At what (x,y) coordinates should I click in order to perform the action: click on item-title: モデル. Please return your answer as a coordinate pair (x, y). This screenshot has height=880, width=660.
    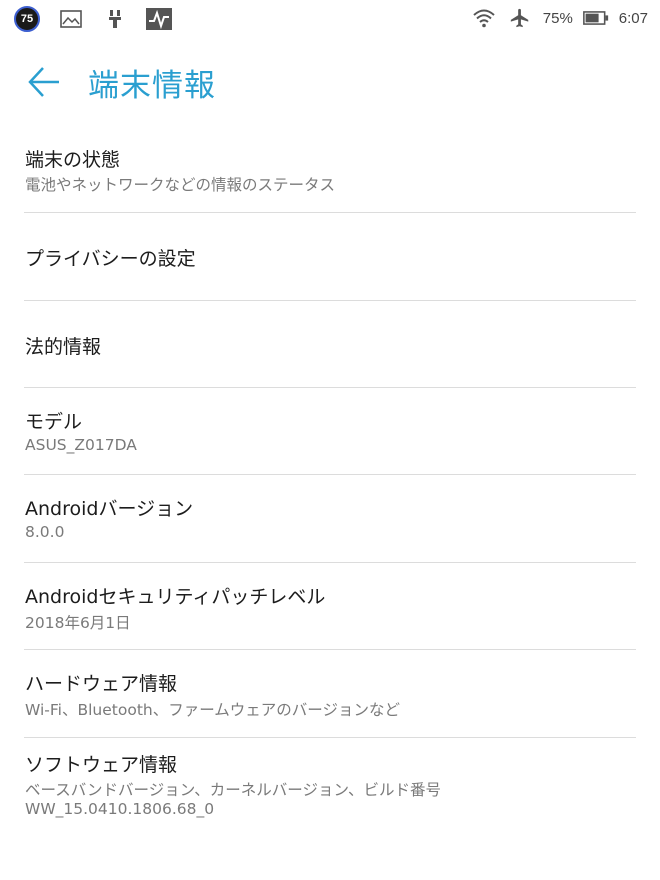
    Looking at the image, I should click on (54, 422).